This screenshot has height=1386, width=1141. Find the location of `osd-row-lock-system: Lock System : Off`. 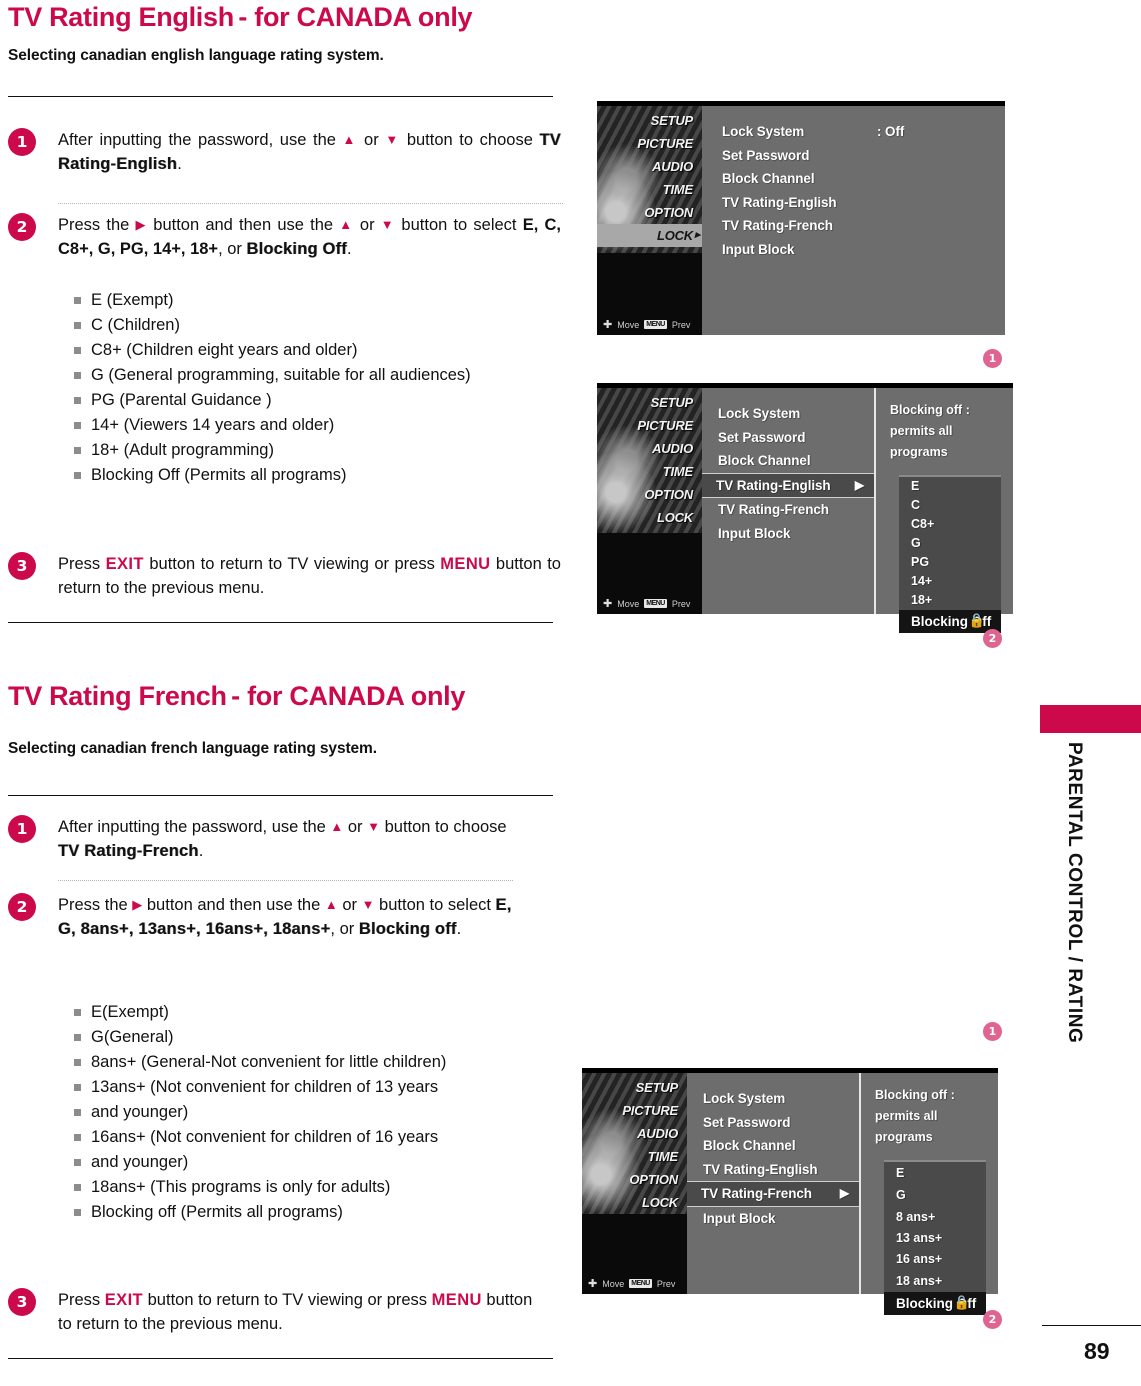

osd-row-lock-system: Lock System : Off is located at coordinates (862, 132).